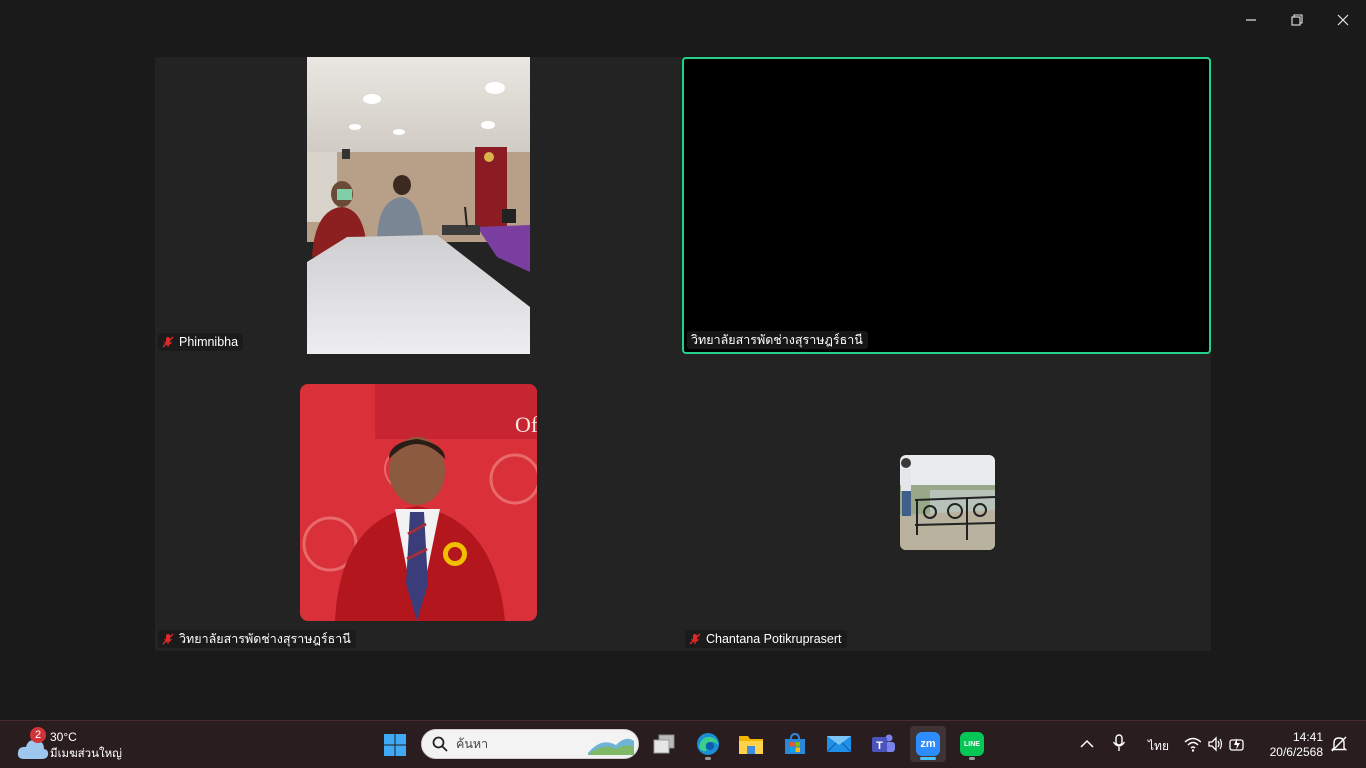  Describe the element at coordinates (530, 744) in the screenshot. I see `taskbar-search: ค้นหา` at that location.